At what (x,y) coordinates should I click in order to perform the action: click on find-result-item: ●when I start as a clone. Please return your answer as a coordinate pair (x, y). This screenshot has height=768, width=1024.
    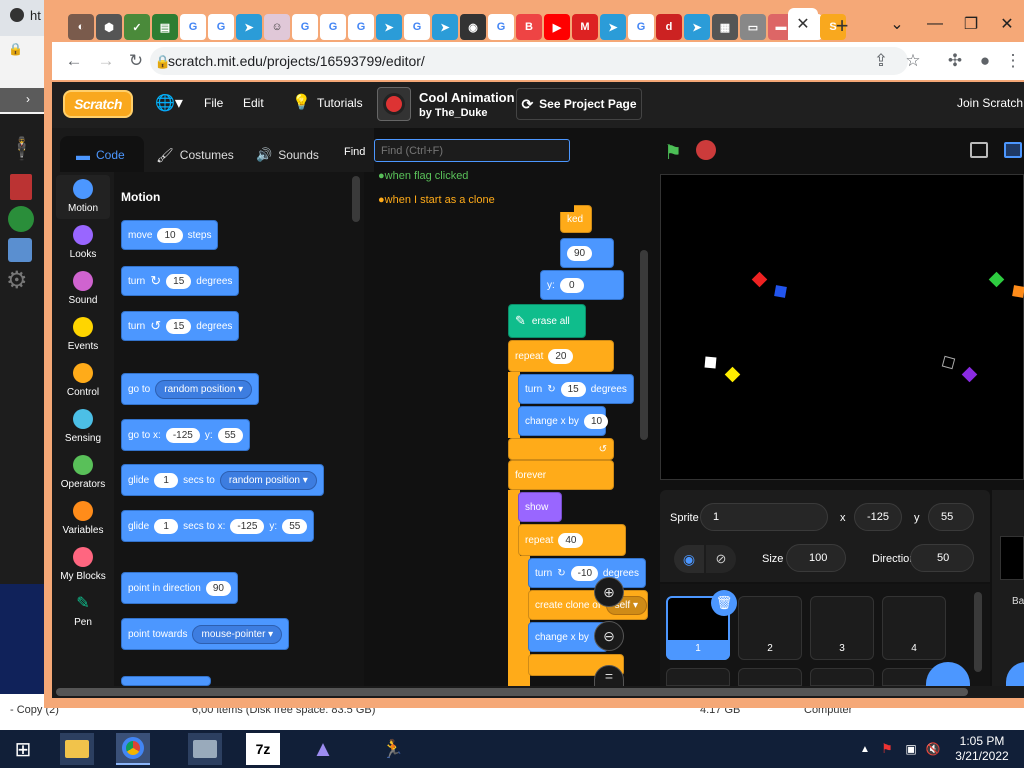
    Looking at the image, I should click on (436, 200).